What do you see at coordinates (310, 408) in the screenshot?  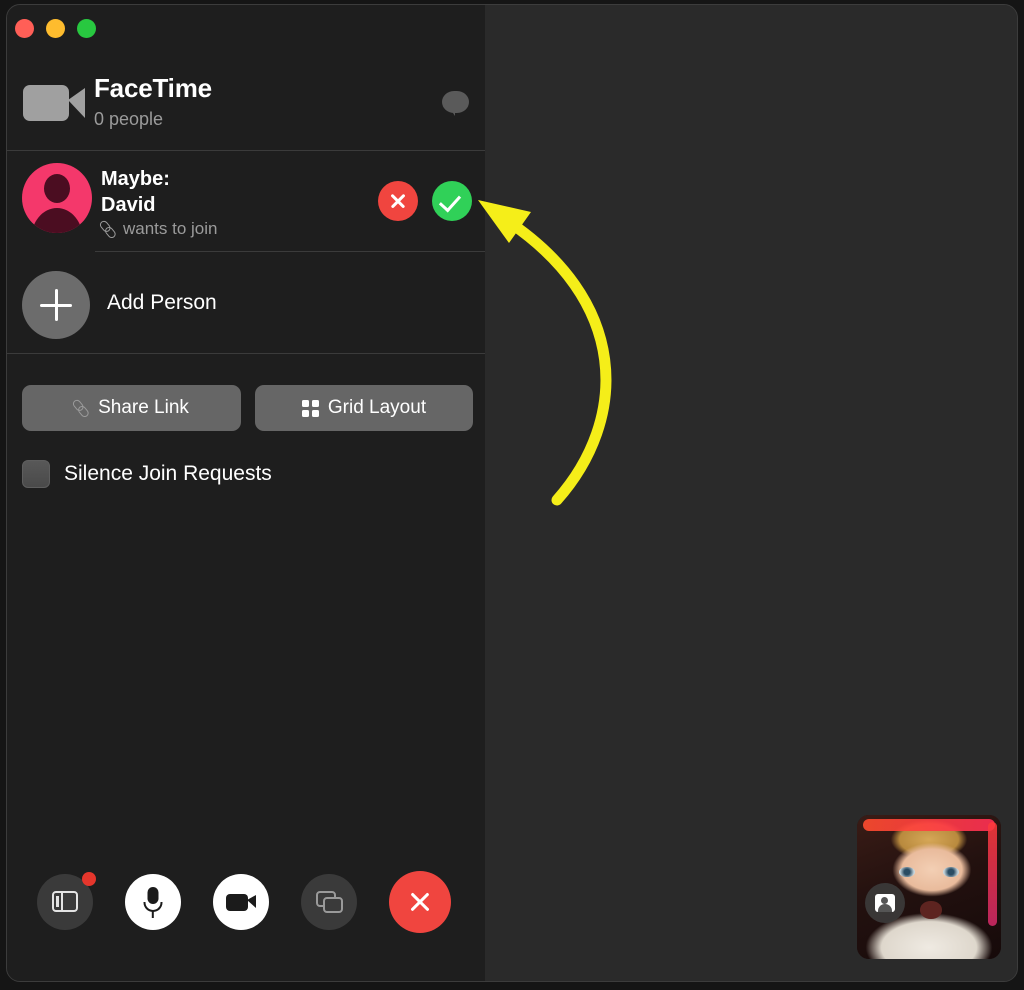 I see `grid-icon` at bounding box center [310, 408].